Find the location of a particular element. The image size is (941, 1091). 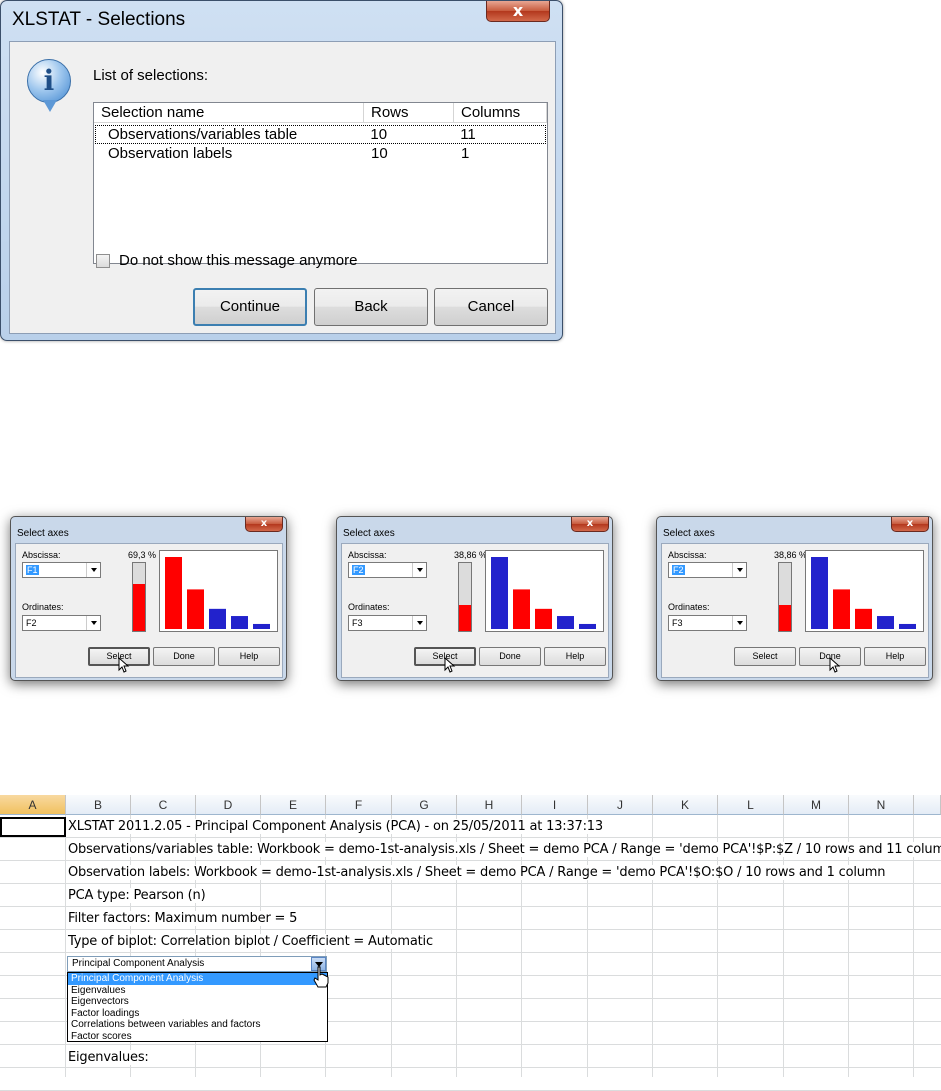

column-header-i: I is located at coordinates (555, 805).